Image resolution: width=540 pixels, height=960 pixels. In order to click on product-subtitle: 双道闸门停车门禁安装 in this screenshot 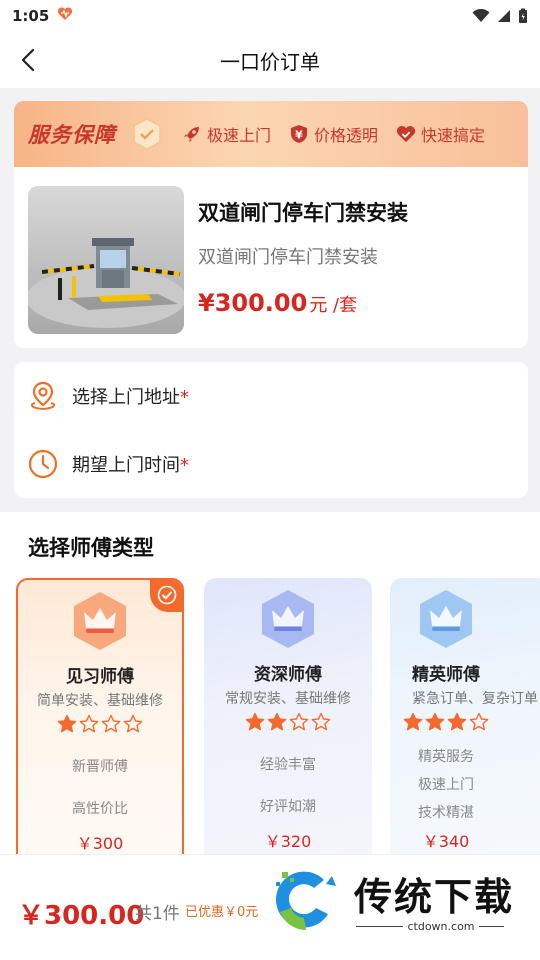, I will do `click(288, 257)`.